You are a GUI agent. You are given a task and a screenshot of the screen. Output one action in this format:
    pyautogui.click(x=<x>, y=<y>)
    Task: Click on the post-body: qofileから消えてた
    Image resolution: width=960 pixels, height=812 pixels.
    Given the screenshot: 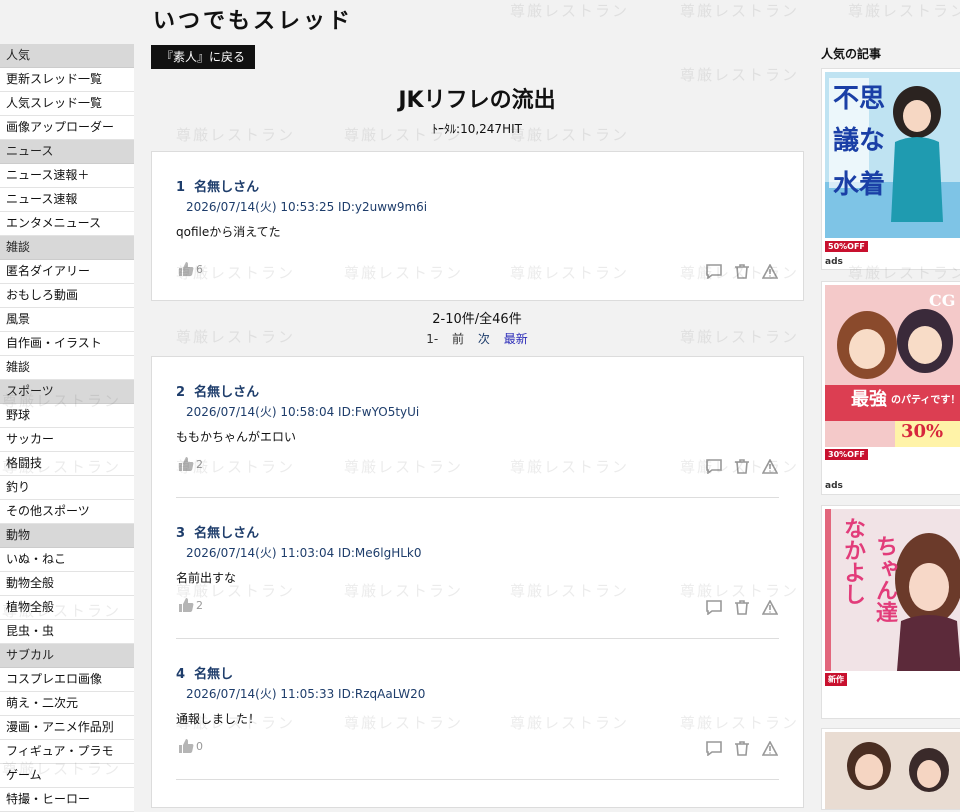 What is the action you would take?
    pyautogui.click(x=228, y=232)
    